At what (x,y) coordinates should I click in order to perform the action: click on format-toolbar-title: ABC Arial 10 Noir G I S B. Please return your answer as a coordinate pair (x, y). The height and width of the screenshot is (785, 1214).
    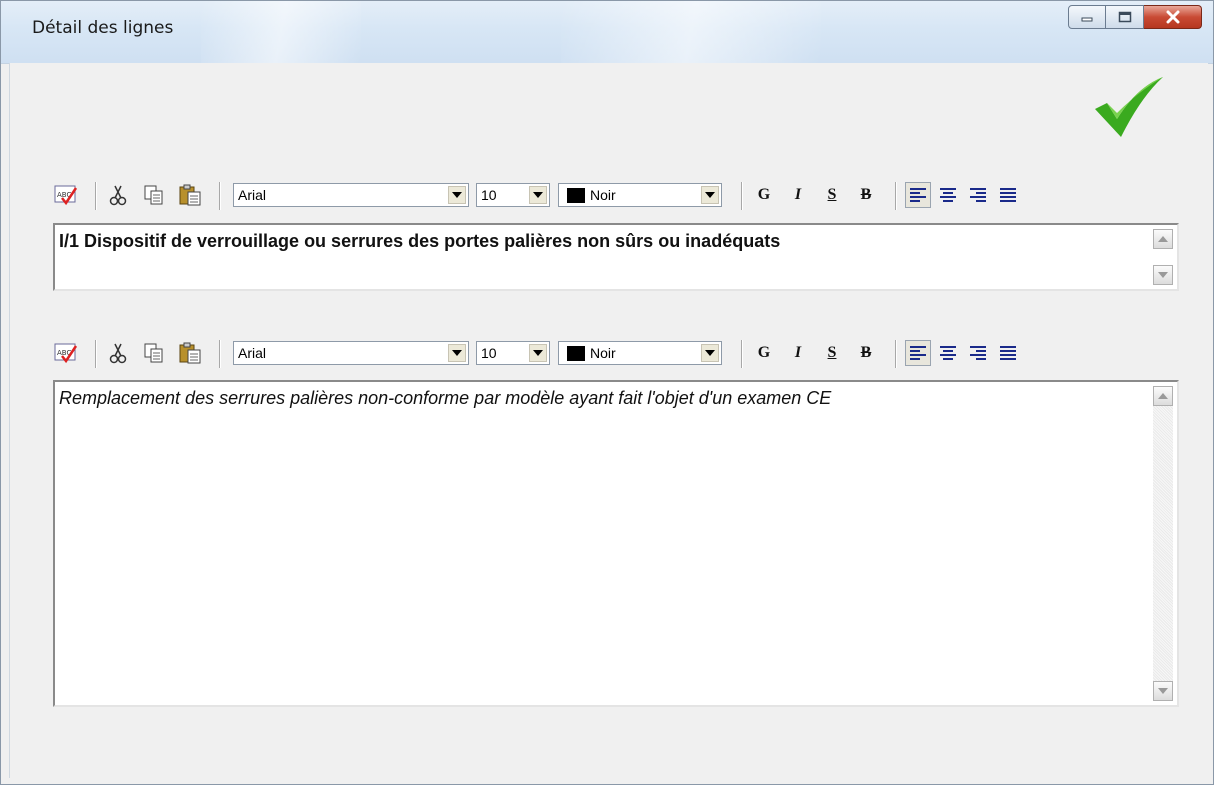
    Looking at the image, I should click on (553, 195).